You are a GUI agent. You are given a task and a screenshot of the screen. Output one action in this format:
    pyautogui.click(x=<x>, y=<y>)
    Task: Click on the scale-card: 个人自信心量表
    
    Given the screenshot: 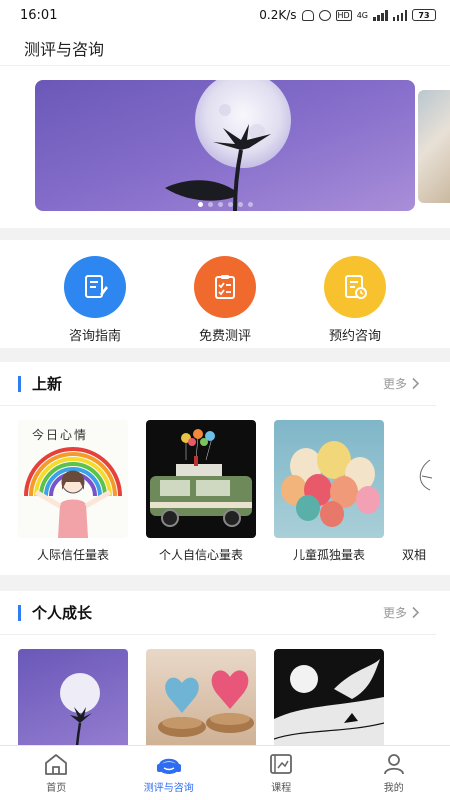 What is the action you would take?
    pyautogui.click(x=201, y=491)
    